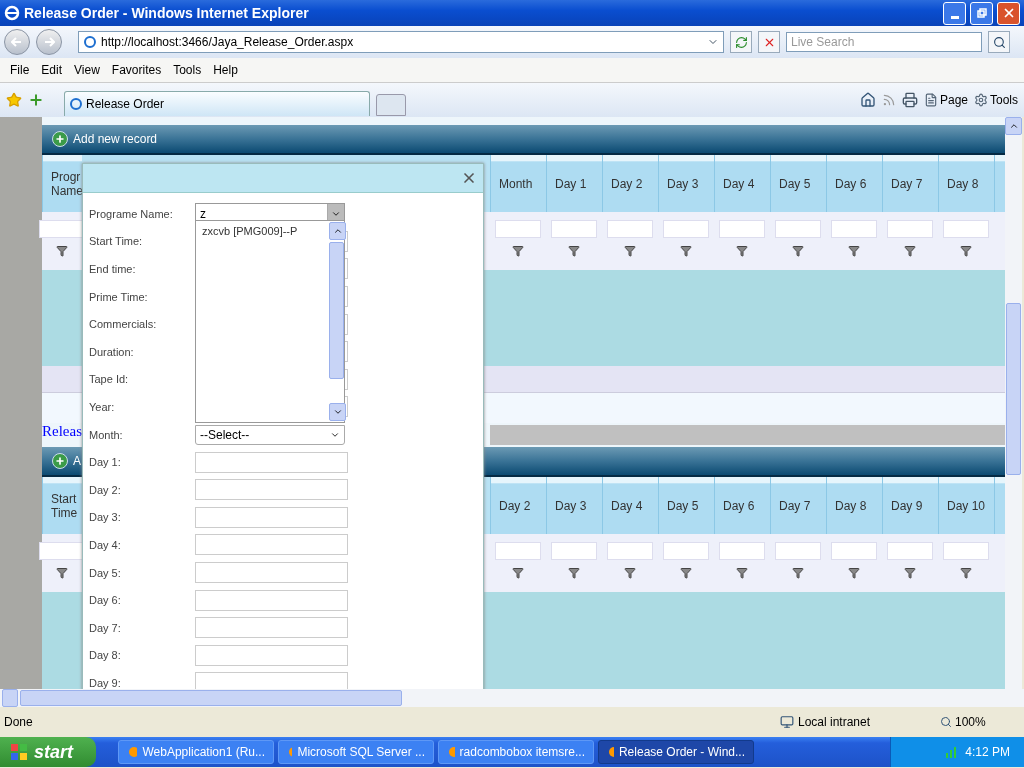  Describe the element at coordinates (60, 461) in the screenshot. I see `add-icon` at that location.